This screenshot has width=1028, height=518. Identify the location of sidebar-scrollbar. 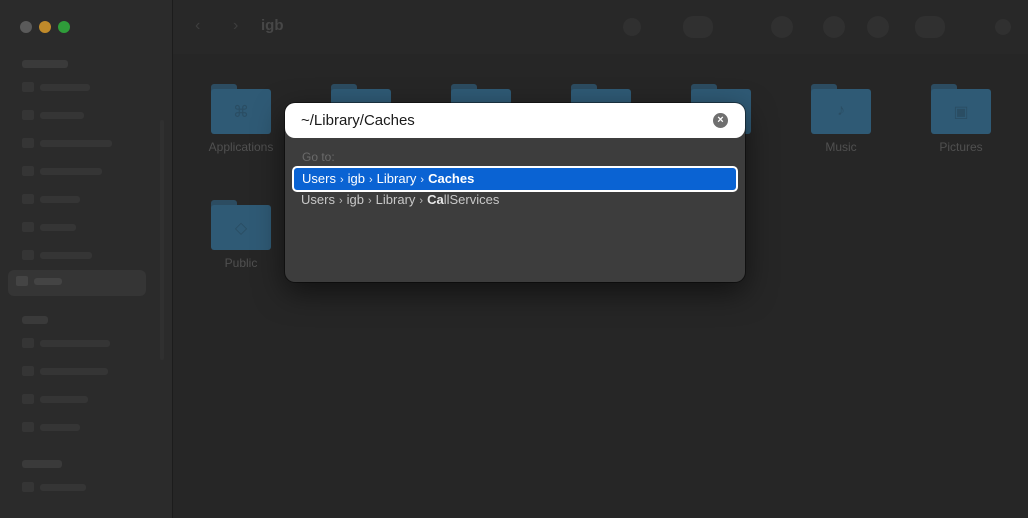
(162, 240).